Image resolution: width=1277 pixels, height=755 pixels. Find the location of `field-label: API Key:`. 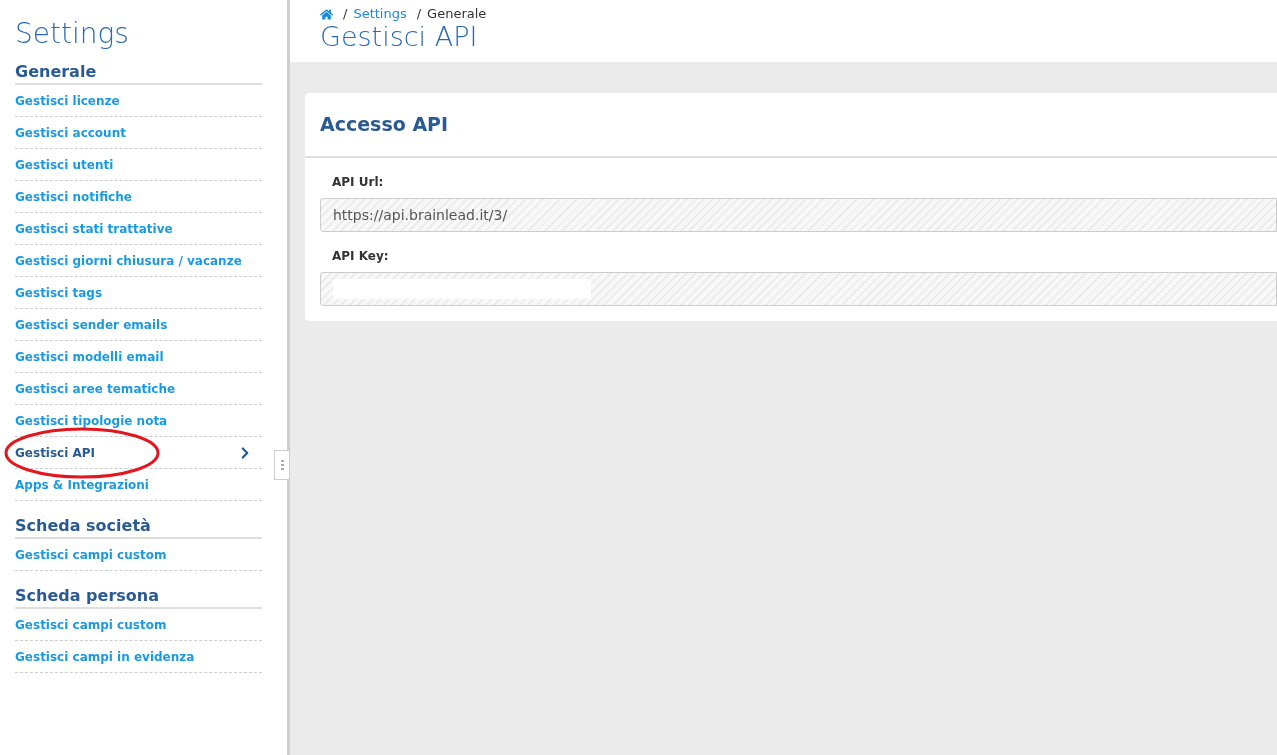

field-label: API Key: is located at coordinates (360, 256).